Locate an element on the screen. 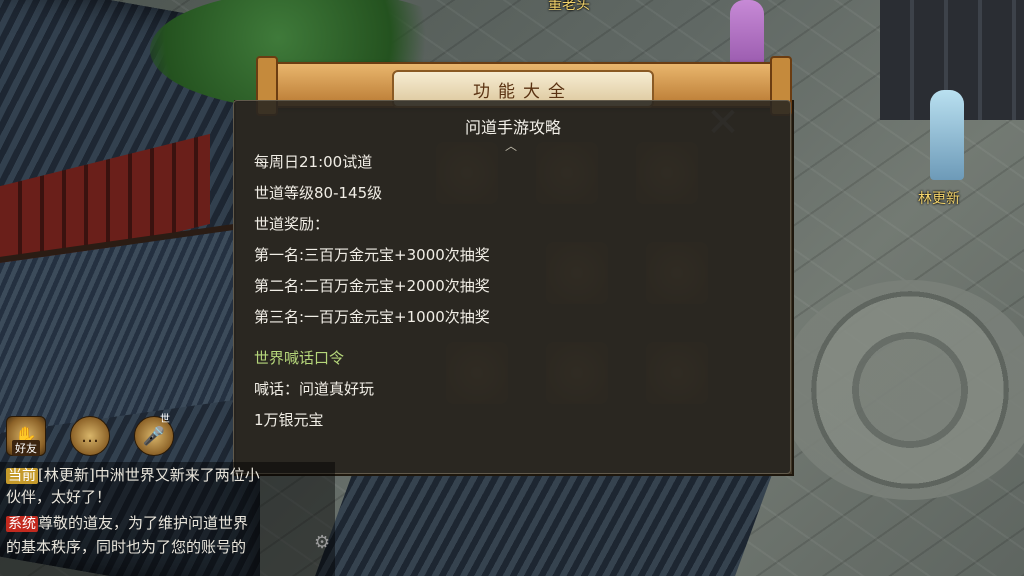 This screenshot has height=576, width=1024. microphone-icon: 🎤 is located at coordinates (154, 436).